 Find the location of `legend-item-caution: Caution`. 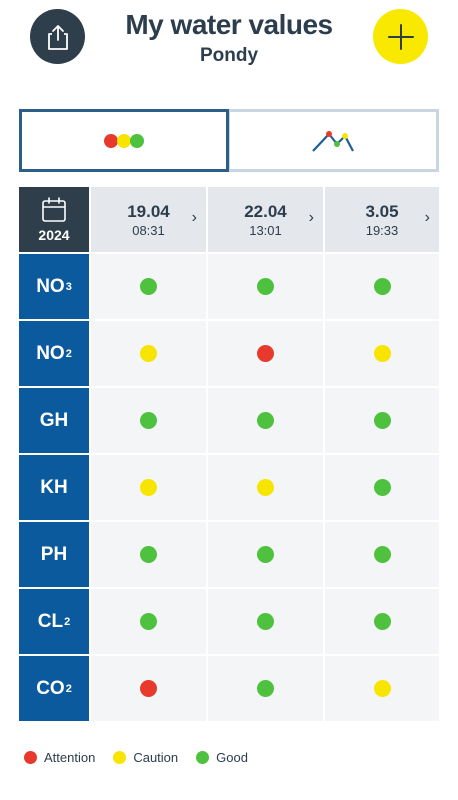

legend-item-caution: Caution is located at coordinates (145, 757).